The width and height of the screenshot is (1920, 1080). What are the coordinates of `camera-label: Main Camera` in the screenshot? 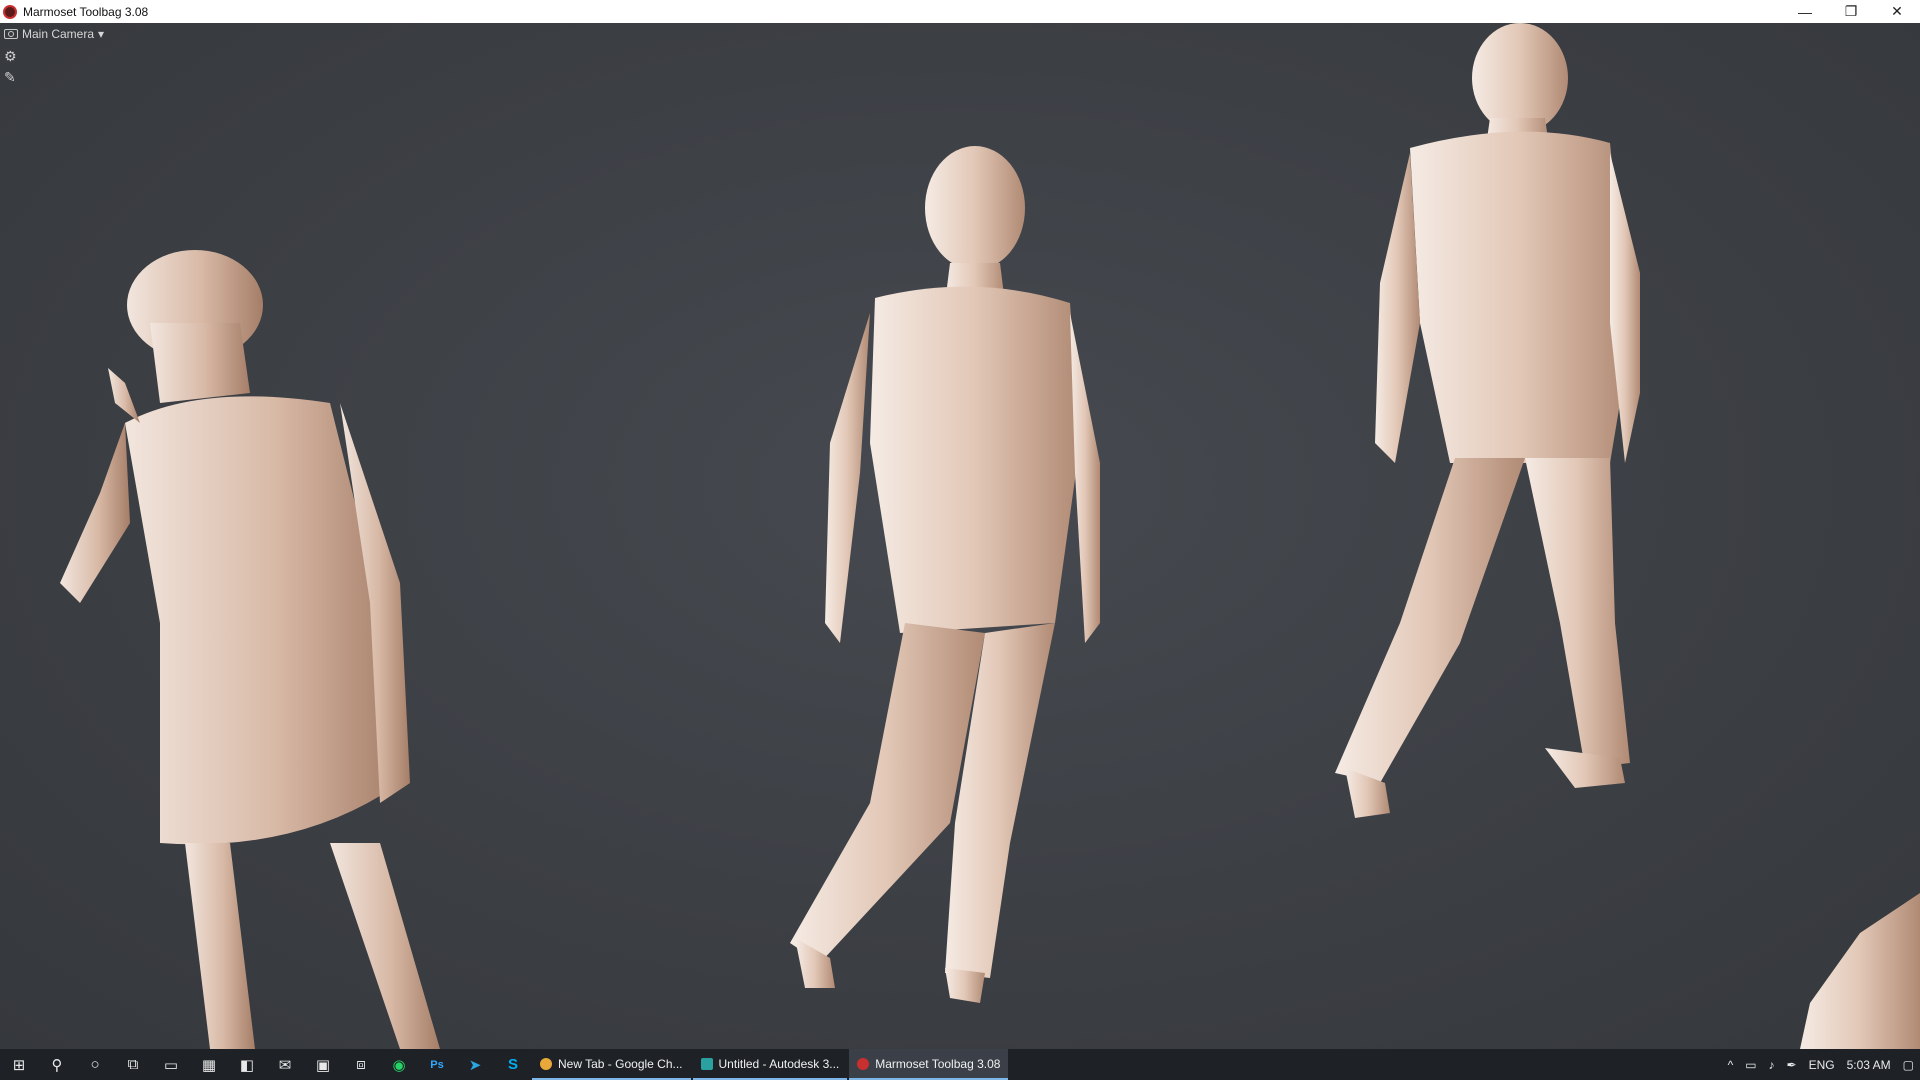 It's located at (58, 34).